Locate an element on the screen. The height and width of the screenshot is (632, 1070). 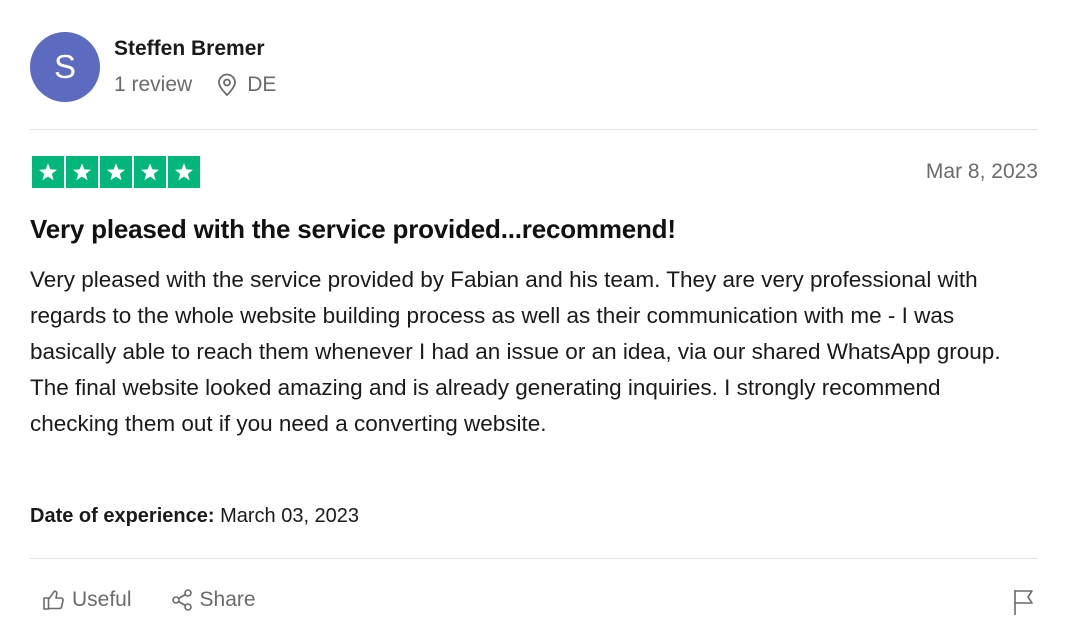
location-pin-icon is located at coordinates (227, 85).